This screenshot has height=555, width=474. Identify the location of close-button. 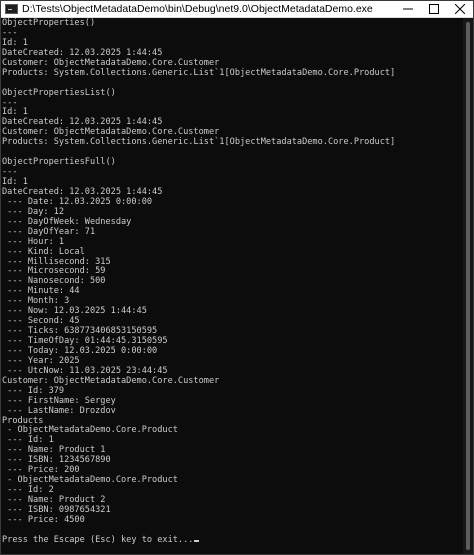
(460, 9).